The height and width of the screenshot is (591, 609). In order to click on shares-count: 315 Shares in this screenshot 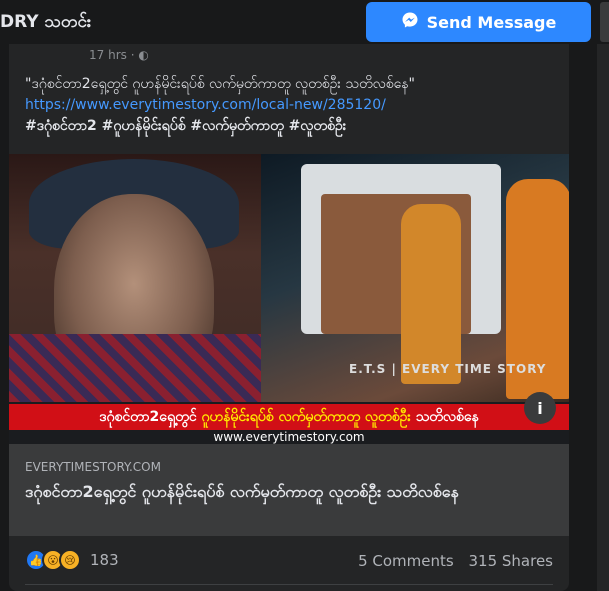, I will do `click(511, 561)`.